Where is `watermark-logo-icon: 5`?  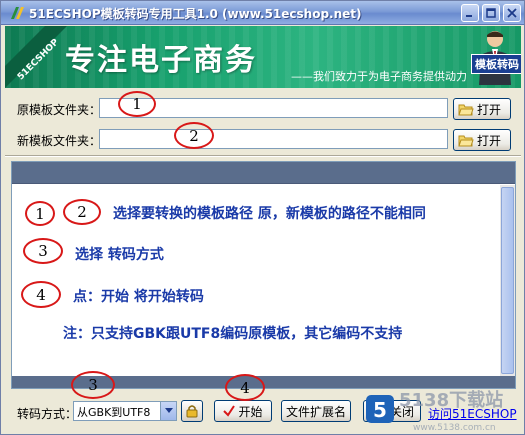
watermark-logo-icon: 5 is located at coordinates (380, 409).